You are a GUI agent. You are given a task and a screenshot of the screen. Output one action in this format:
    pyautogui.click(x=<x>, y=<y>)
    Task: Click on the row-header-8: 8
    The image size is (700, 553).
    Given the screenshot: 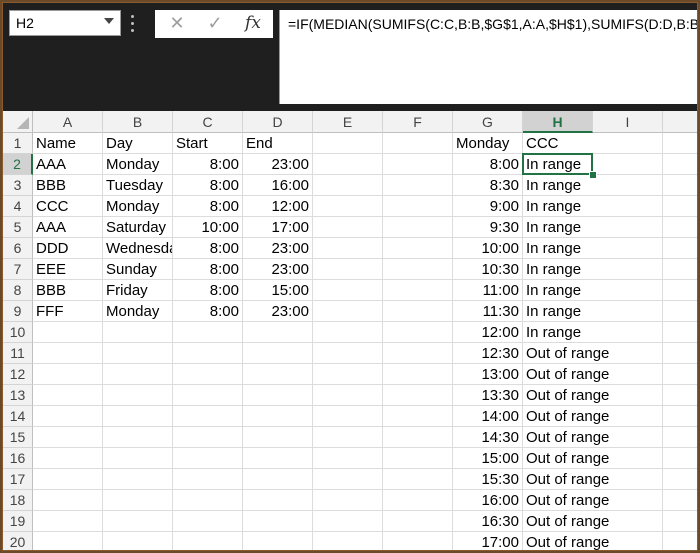 What is the action you would take?
    pyautogui.click(x=18, y=290)
    